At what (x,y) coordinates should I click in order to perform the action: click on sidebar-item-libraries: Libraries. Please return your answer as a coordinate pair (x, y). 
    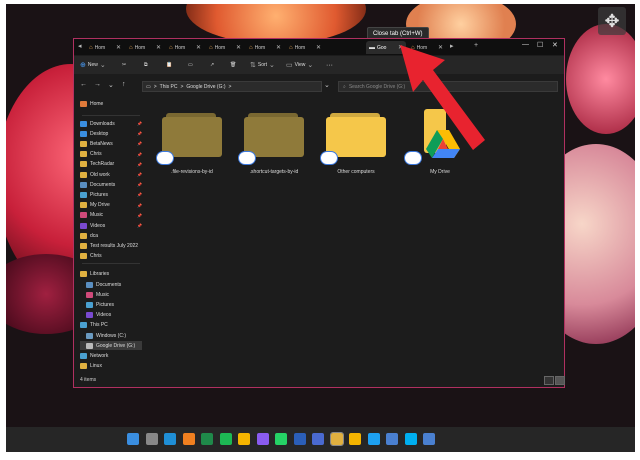
    Looking at the image, I should click on (111, 274).